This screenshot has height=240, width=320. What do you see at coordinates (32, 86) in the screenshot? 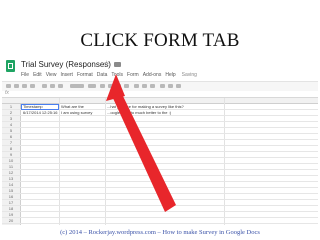
I see `paint-format-icon` at bounding box center [32, 86].